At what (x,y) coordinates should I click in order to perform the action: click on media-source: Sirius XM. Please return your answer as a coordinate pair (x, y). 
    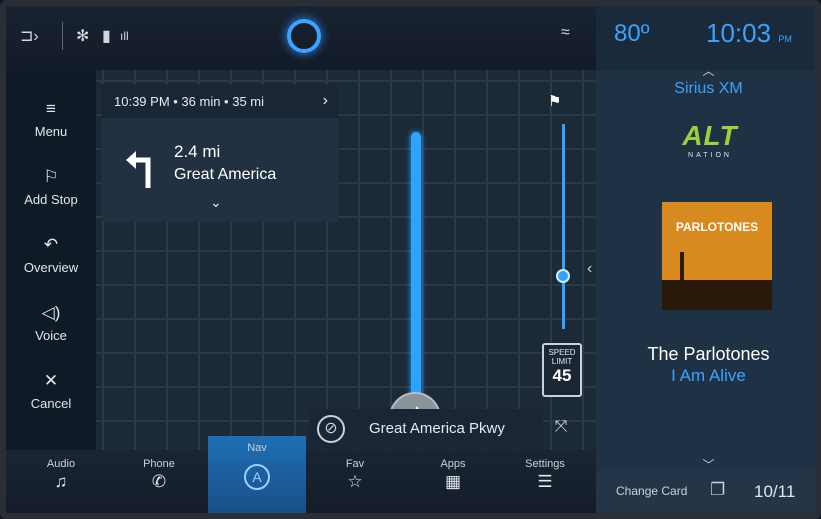
    Looking at the image, I should click on (708, 88).